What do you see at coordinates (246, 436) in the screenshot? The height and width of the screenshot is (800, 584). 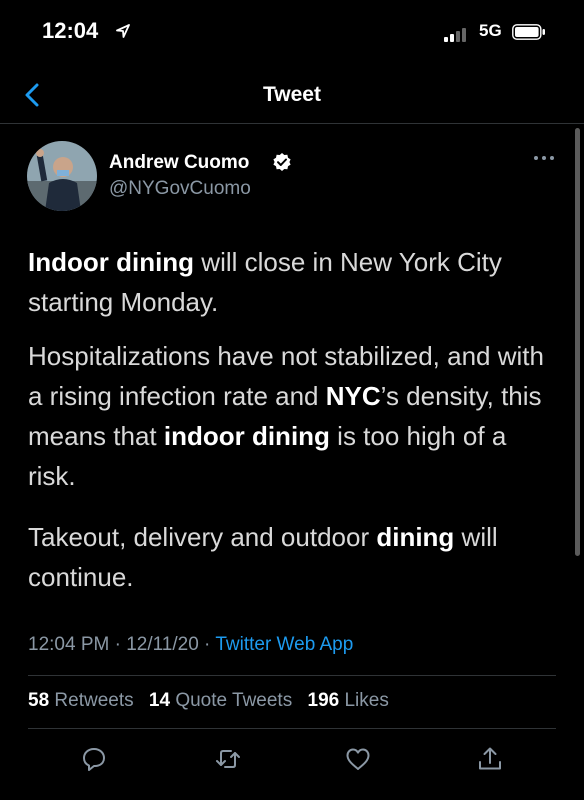 I see `bold-text: indoor dining` at bounding box center [246, 436].